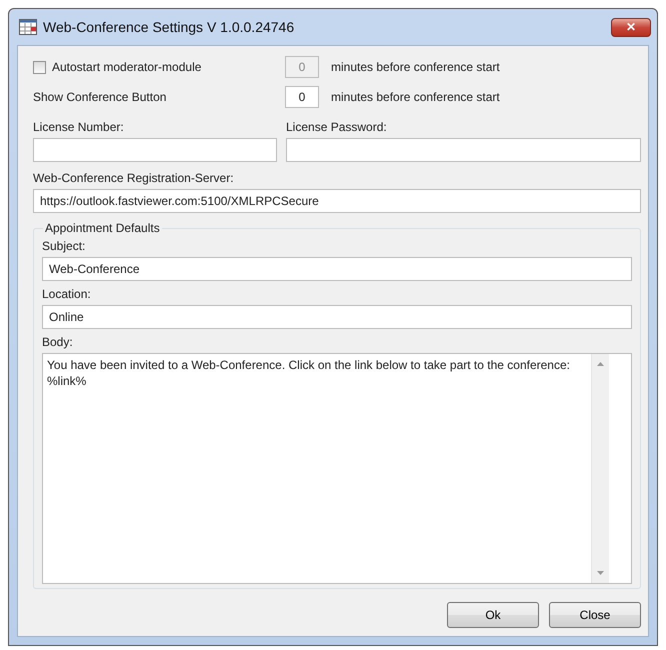 The width and height of the screenshot is (666, 650). Describe the element at coordinates (64, 246) in the screenshot. I see `field-label: Subject:` at that location.